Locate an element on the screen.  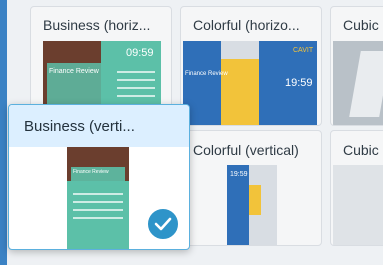
thumb-brand: CAVIT is located at coordinates (303, 50).